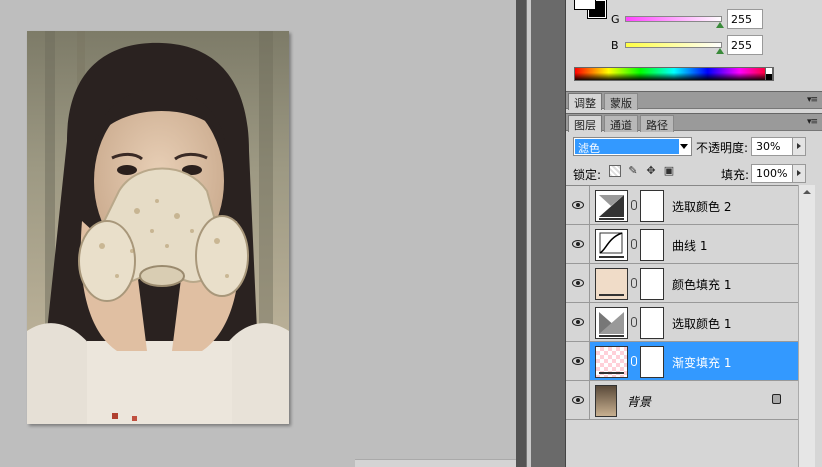 This screenshot has width=822, height=467. What do you see at coordinates (722, 148) in the screenshot?
I see `opacity-label: 不透明度:` at bounding box center [722, 148].